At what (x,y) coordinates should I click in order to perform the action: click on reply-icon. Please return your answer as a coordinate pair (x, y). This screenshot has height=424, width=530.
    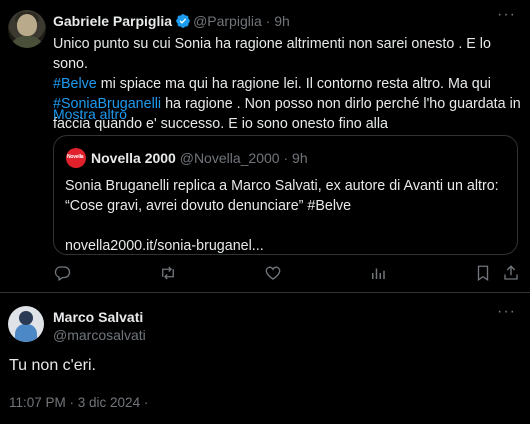
    Looking at the image, I should click on (62, 273).